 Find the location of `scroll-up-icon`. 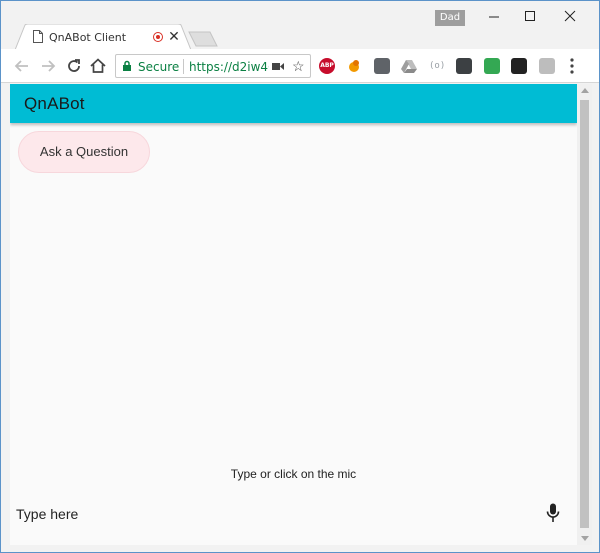

scroll-up-icon is located at coordinates (585, 90).